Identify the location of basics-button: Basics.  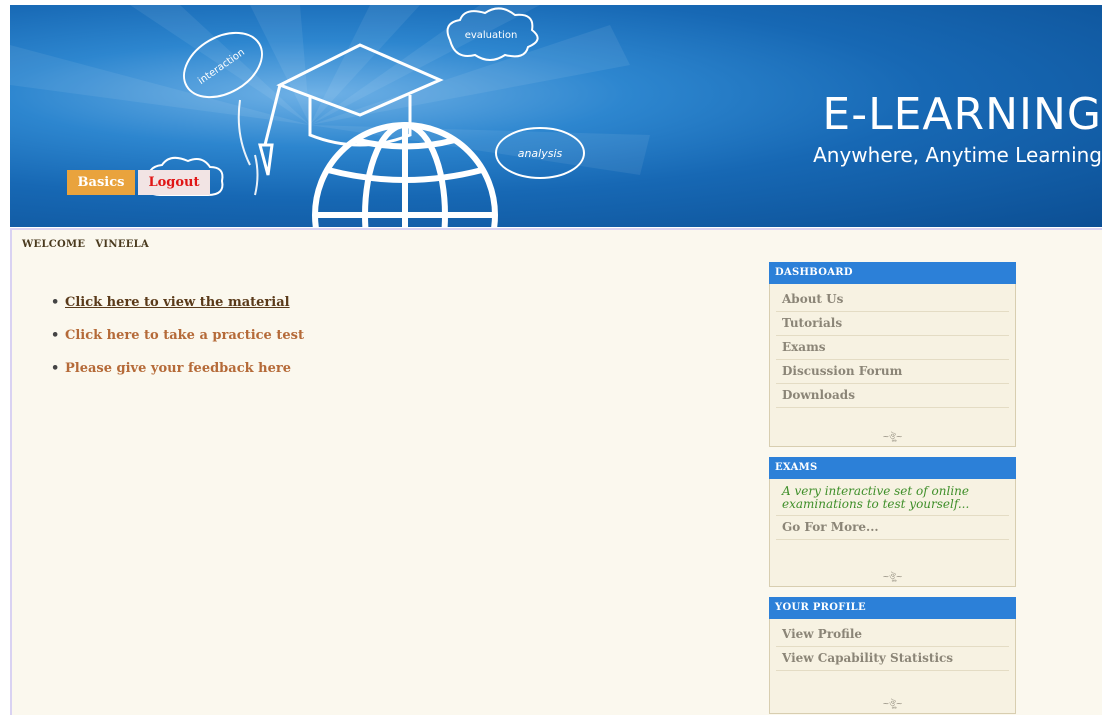
(101, 182).